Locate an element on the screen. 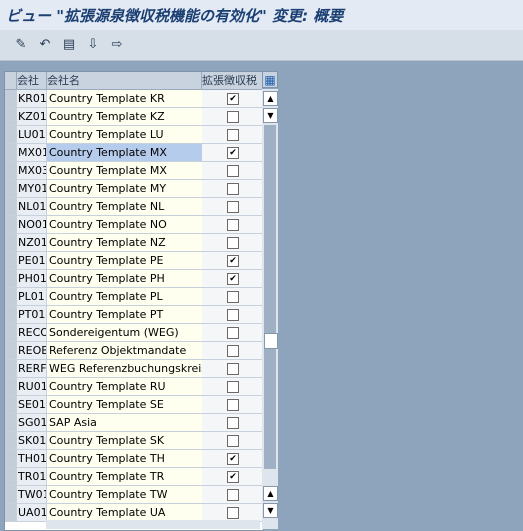 This screenshot has width=523, height=531. table-row: RERF WEG Referenzbuchungskreis is located at coordinates (134, 369).